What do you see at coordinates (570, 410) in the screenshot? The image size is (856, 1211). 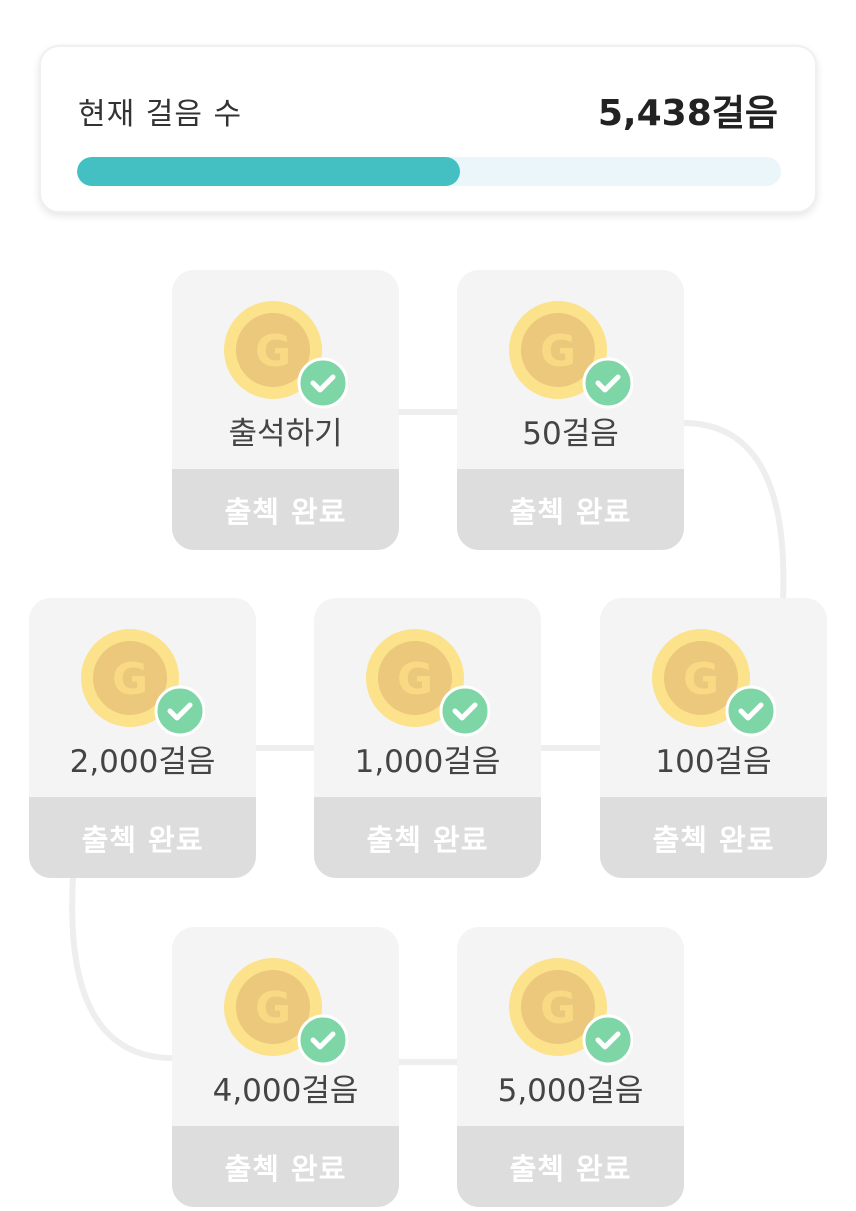 I see `reward-card-50-steps: G 50걸음 출첵 완료` at bounding box center [570, 410].